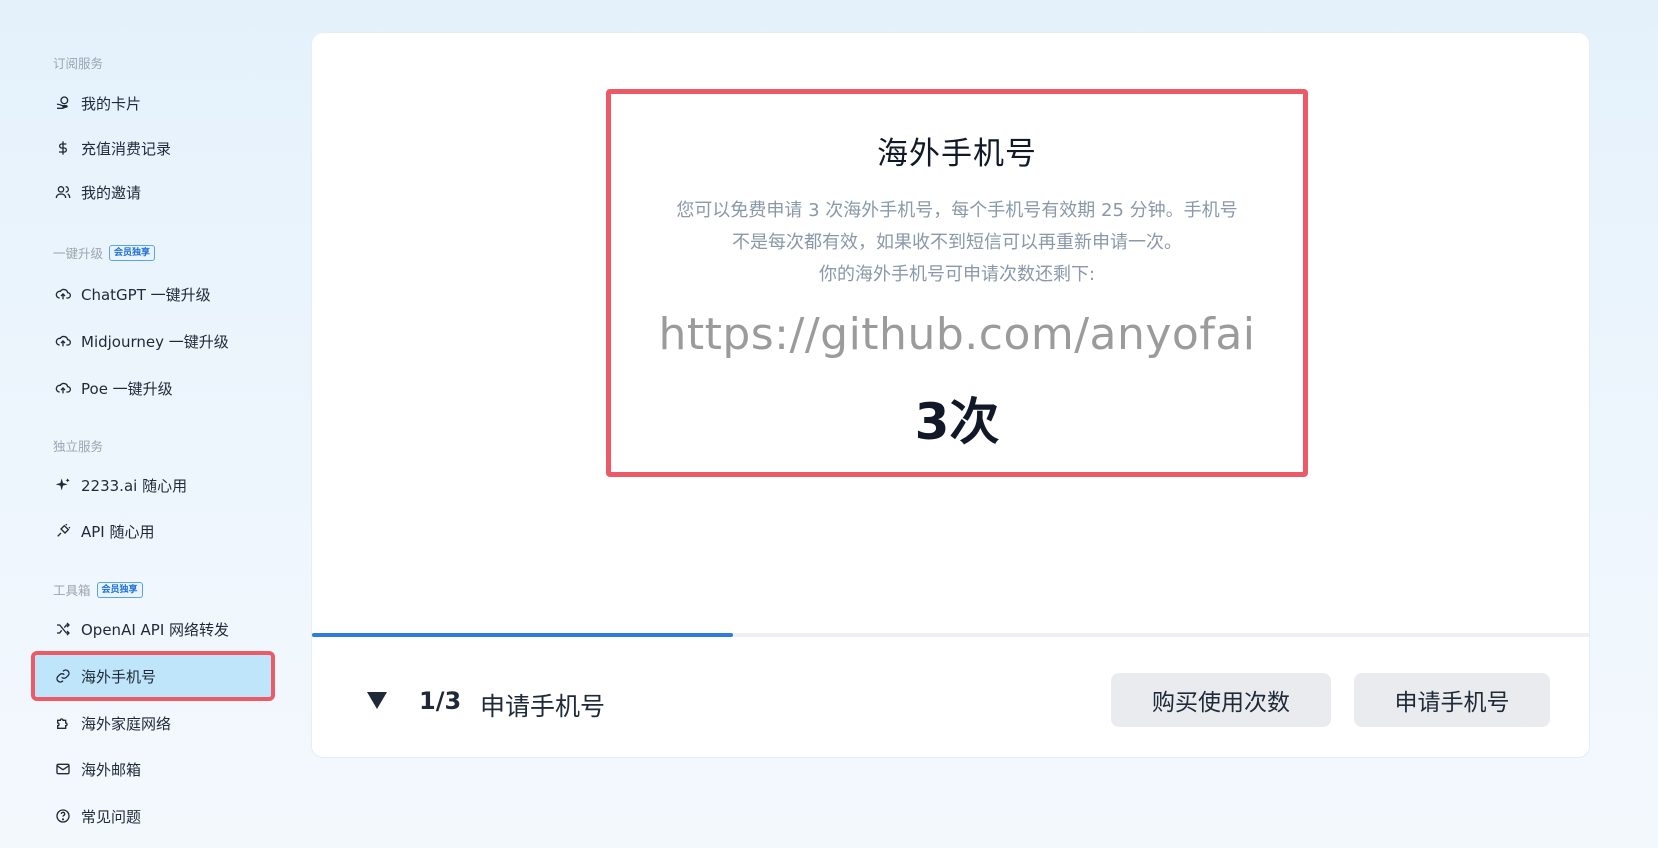 The image size is (1658, 848). Describe the element at coordinates (63, 192) in the screenshot. I see `users-icon` at that location.